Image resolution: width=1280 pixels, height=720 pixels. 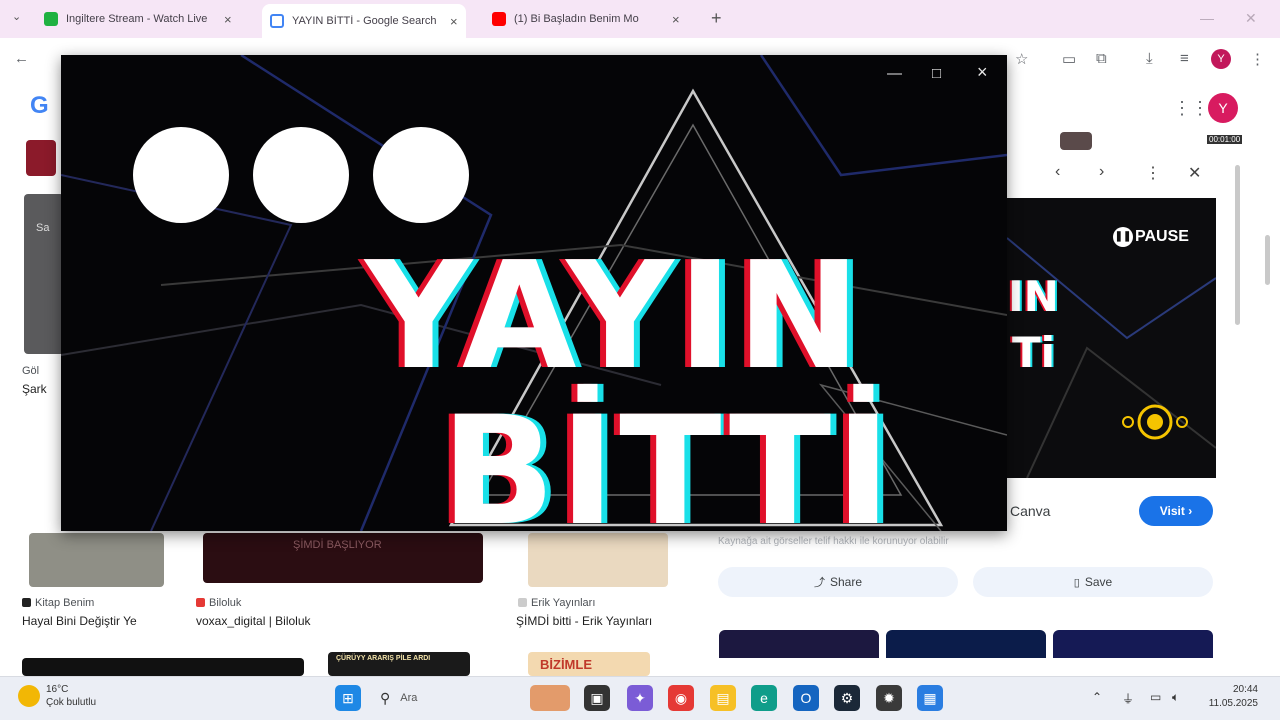 I want to click on target-reticle-icon, so click(x=1155, y=422).